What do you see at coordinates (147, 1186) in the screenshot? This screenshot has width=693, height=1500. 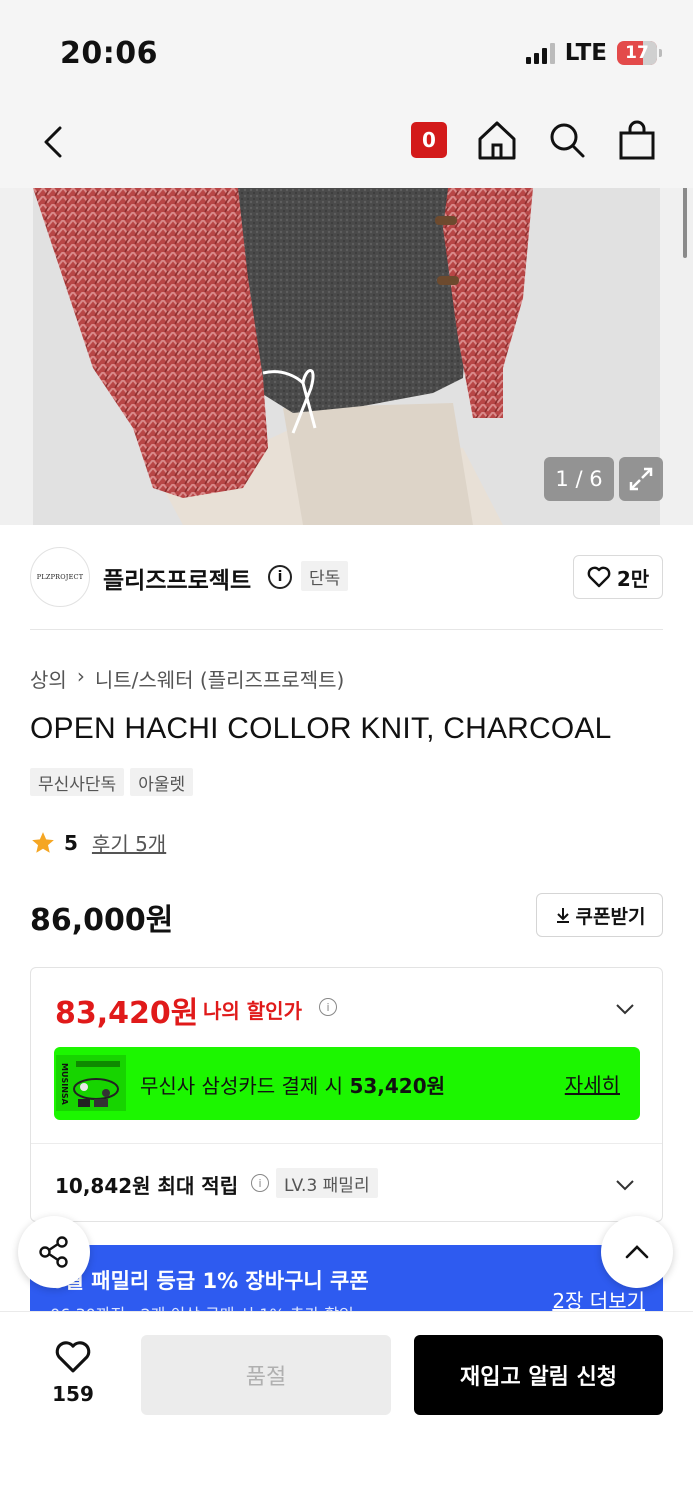 I see `max-points: 10,842원 최대 적립` at bounding box center [147, 1186].